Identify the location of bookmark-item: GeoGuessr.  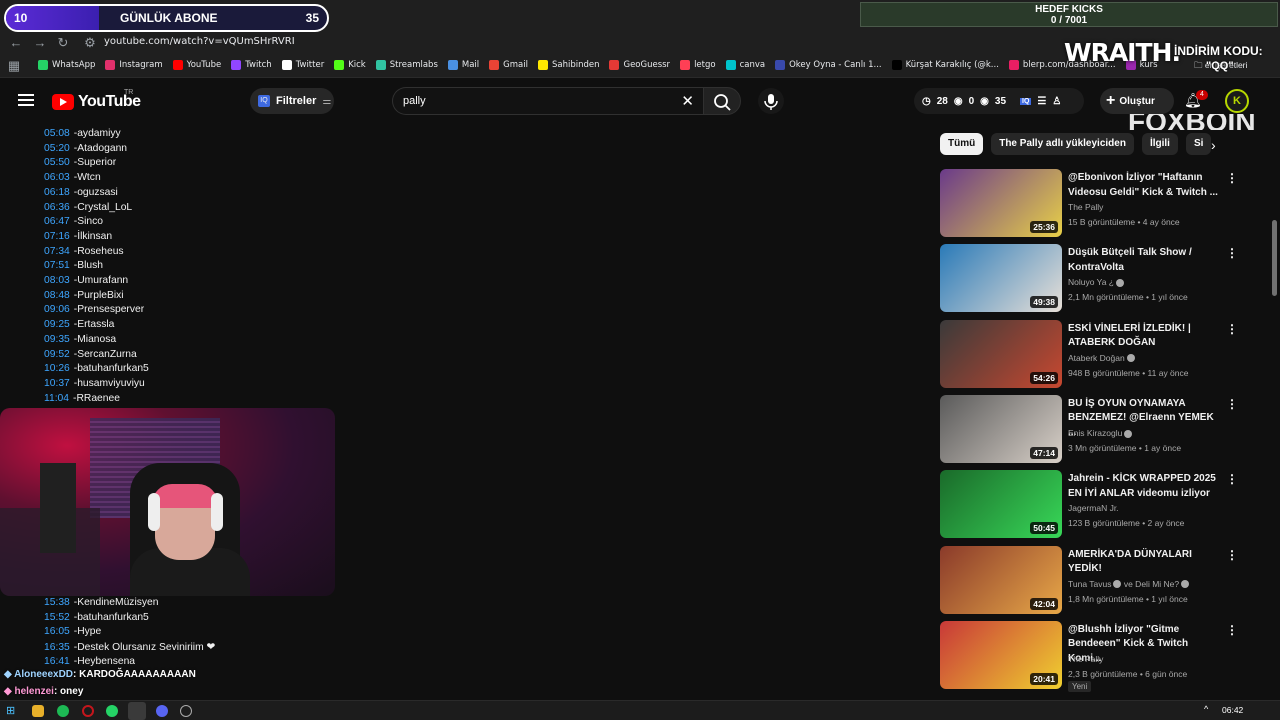
(639, 65).